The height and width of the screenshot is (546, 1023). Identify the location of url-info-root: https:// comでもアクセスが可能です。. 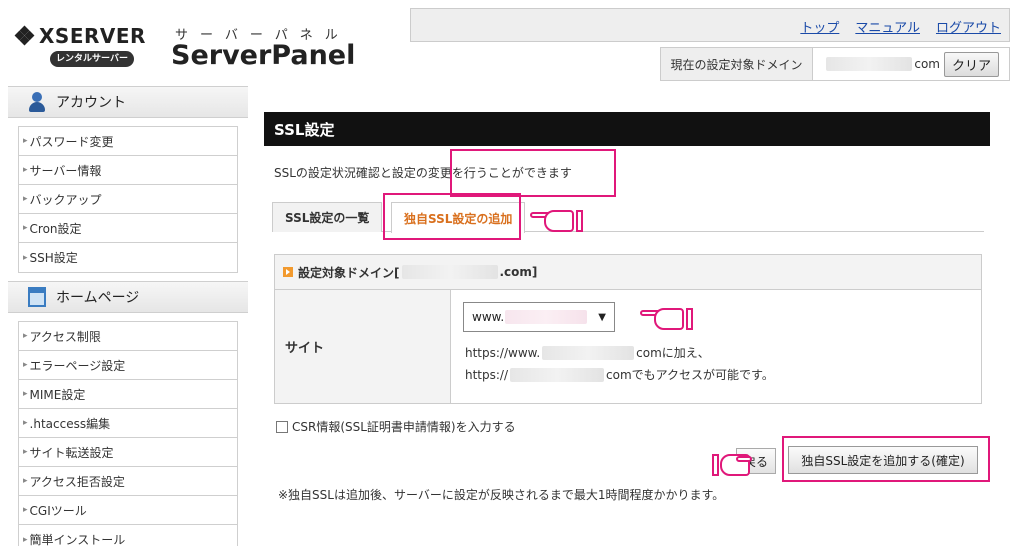
(619, 374).